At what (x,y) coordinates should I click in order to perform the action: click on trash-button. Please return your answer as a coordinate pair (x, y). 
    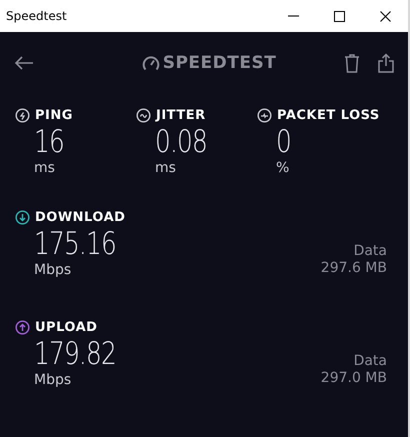
    Looking at the image, I should click on (352, 63).